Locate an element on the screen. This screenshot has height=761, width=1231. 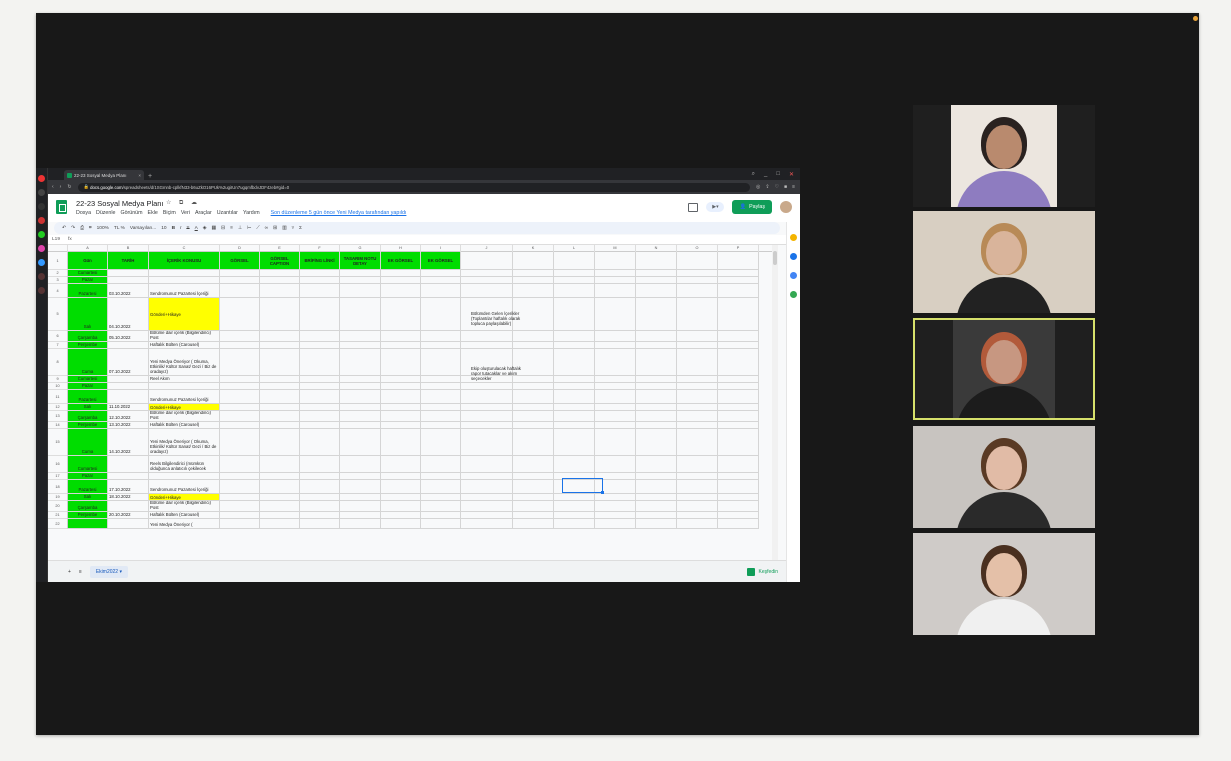
row-number: 11 is located at coordinates (58, 397).